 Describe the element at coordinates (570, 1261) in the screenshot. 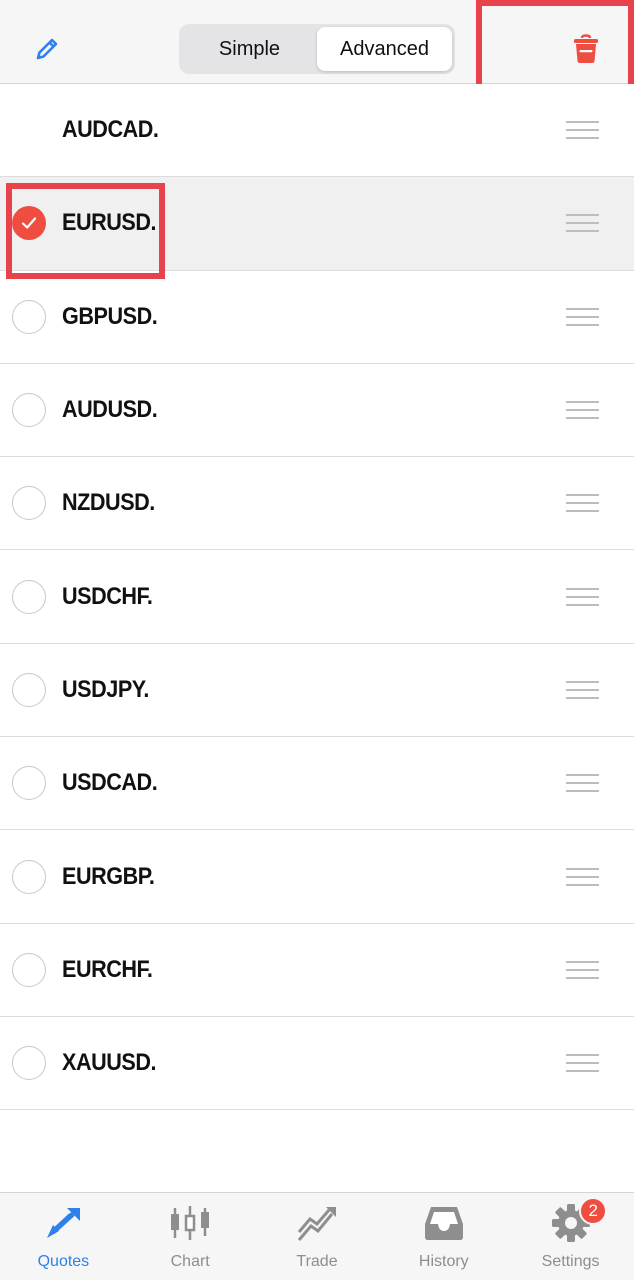

I see `tab-label: Settings` at that location.